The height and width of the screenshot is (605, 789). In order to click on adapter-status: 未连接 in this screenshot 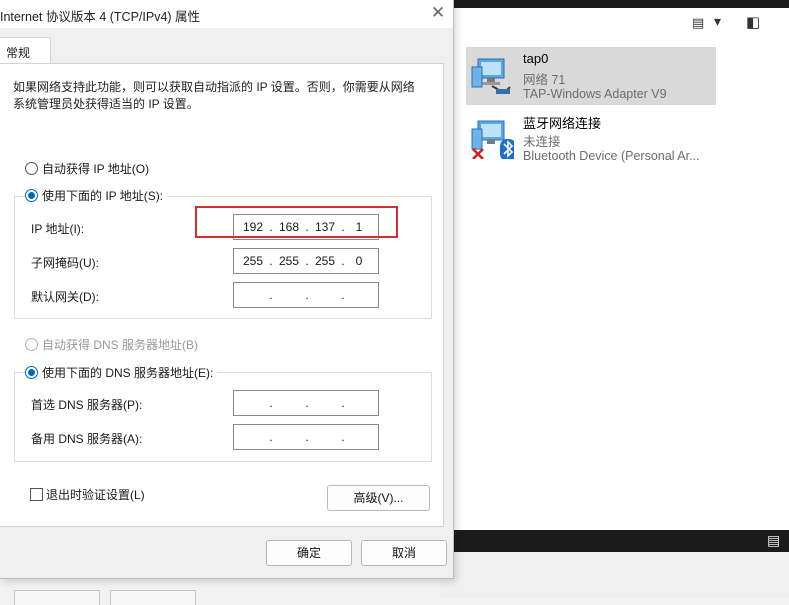, I will do `click(542, 142)`.